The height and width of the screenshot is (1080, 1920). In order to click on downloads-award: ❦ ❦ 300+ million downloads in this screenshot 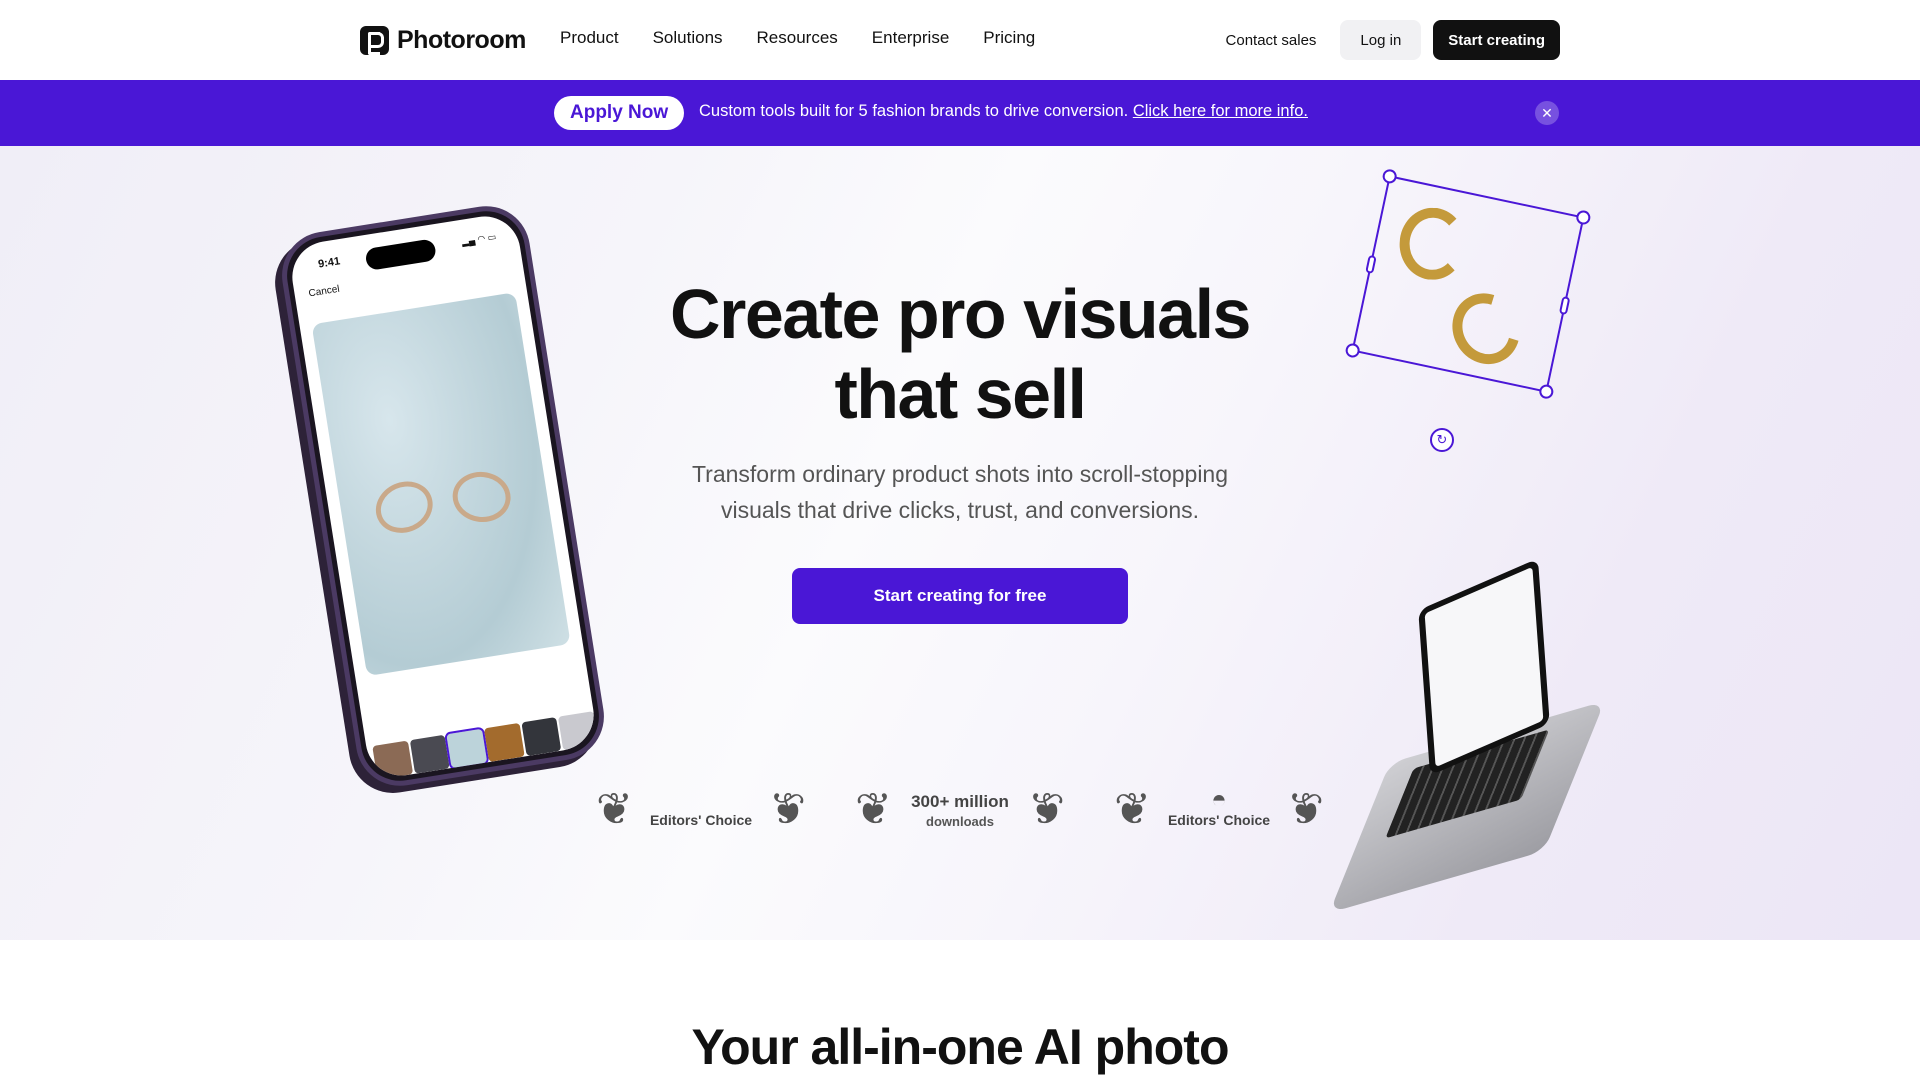, I will do `click(960, 810)`.